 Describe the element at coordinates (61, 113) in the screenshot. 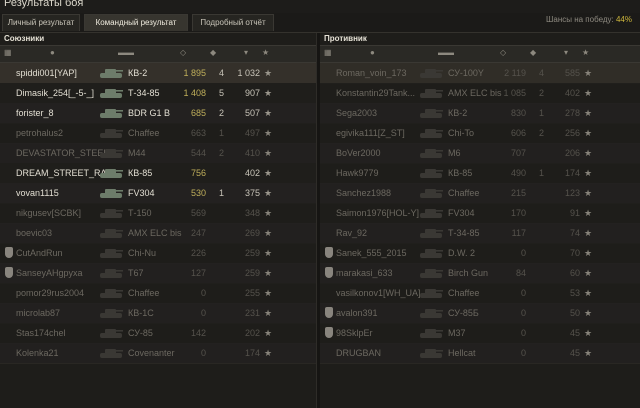

I see `player-name: forister_8` at that location.